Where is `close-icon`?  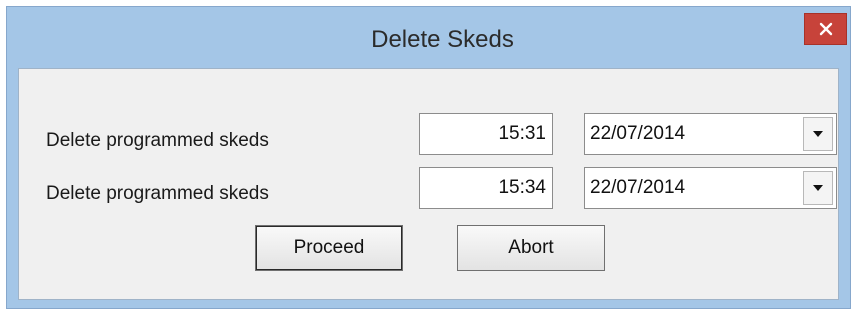
close-icon is located at coordinates (825, 29).